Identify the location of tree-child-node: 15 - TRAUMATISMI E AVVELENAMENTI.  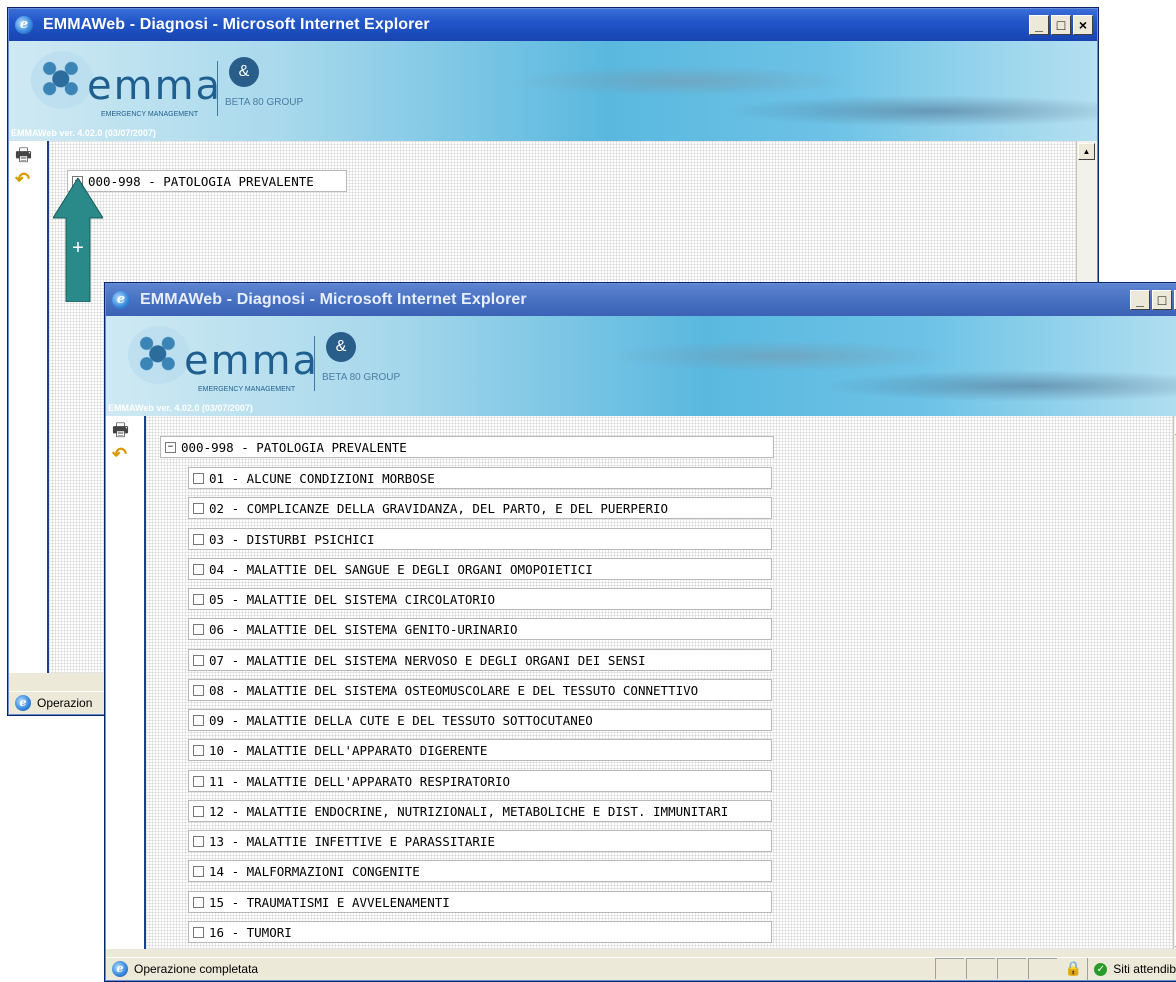
(480, 902).